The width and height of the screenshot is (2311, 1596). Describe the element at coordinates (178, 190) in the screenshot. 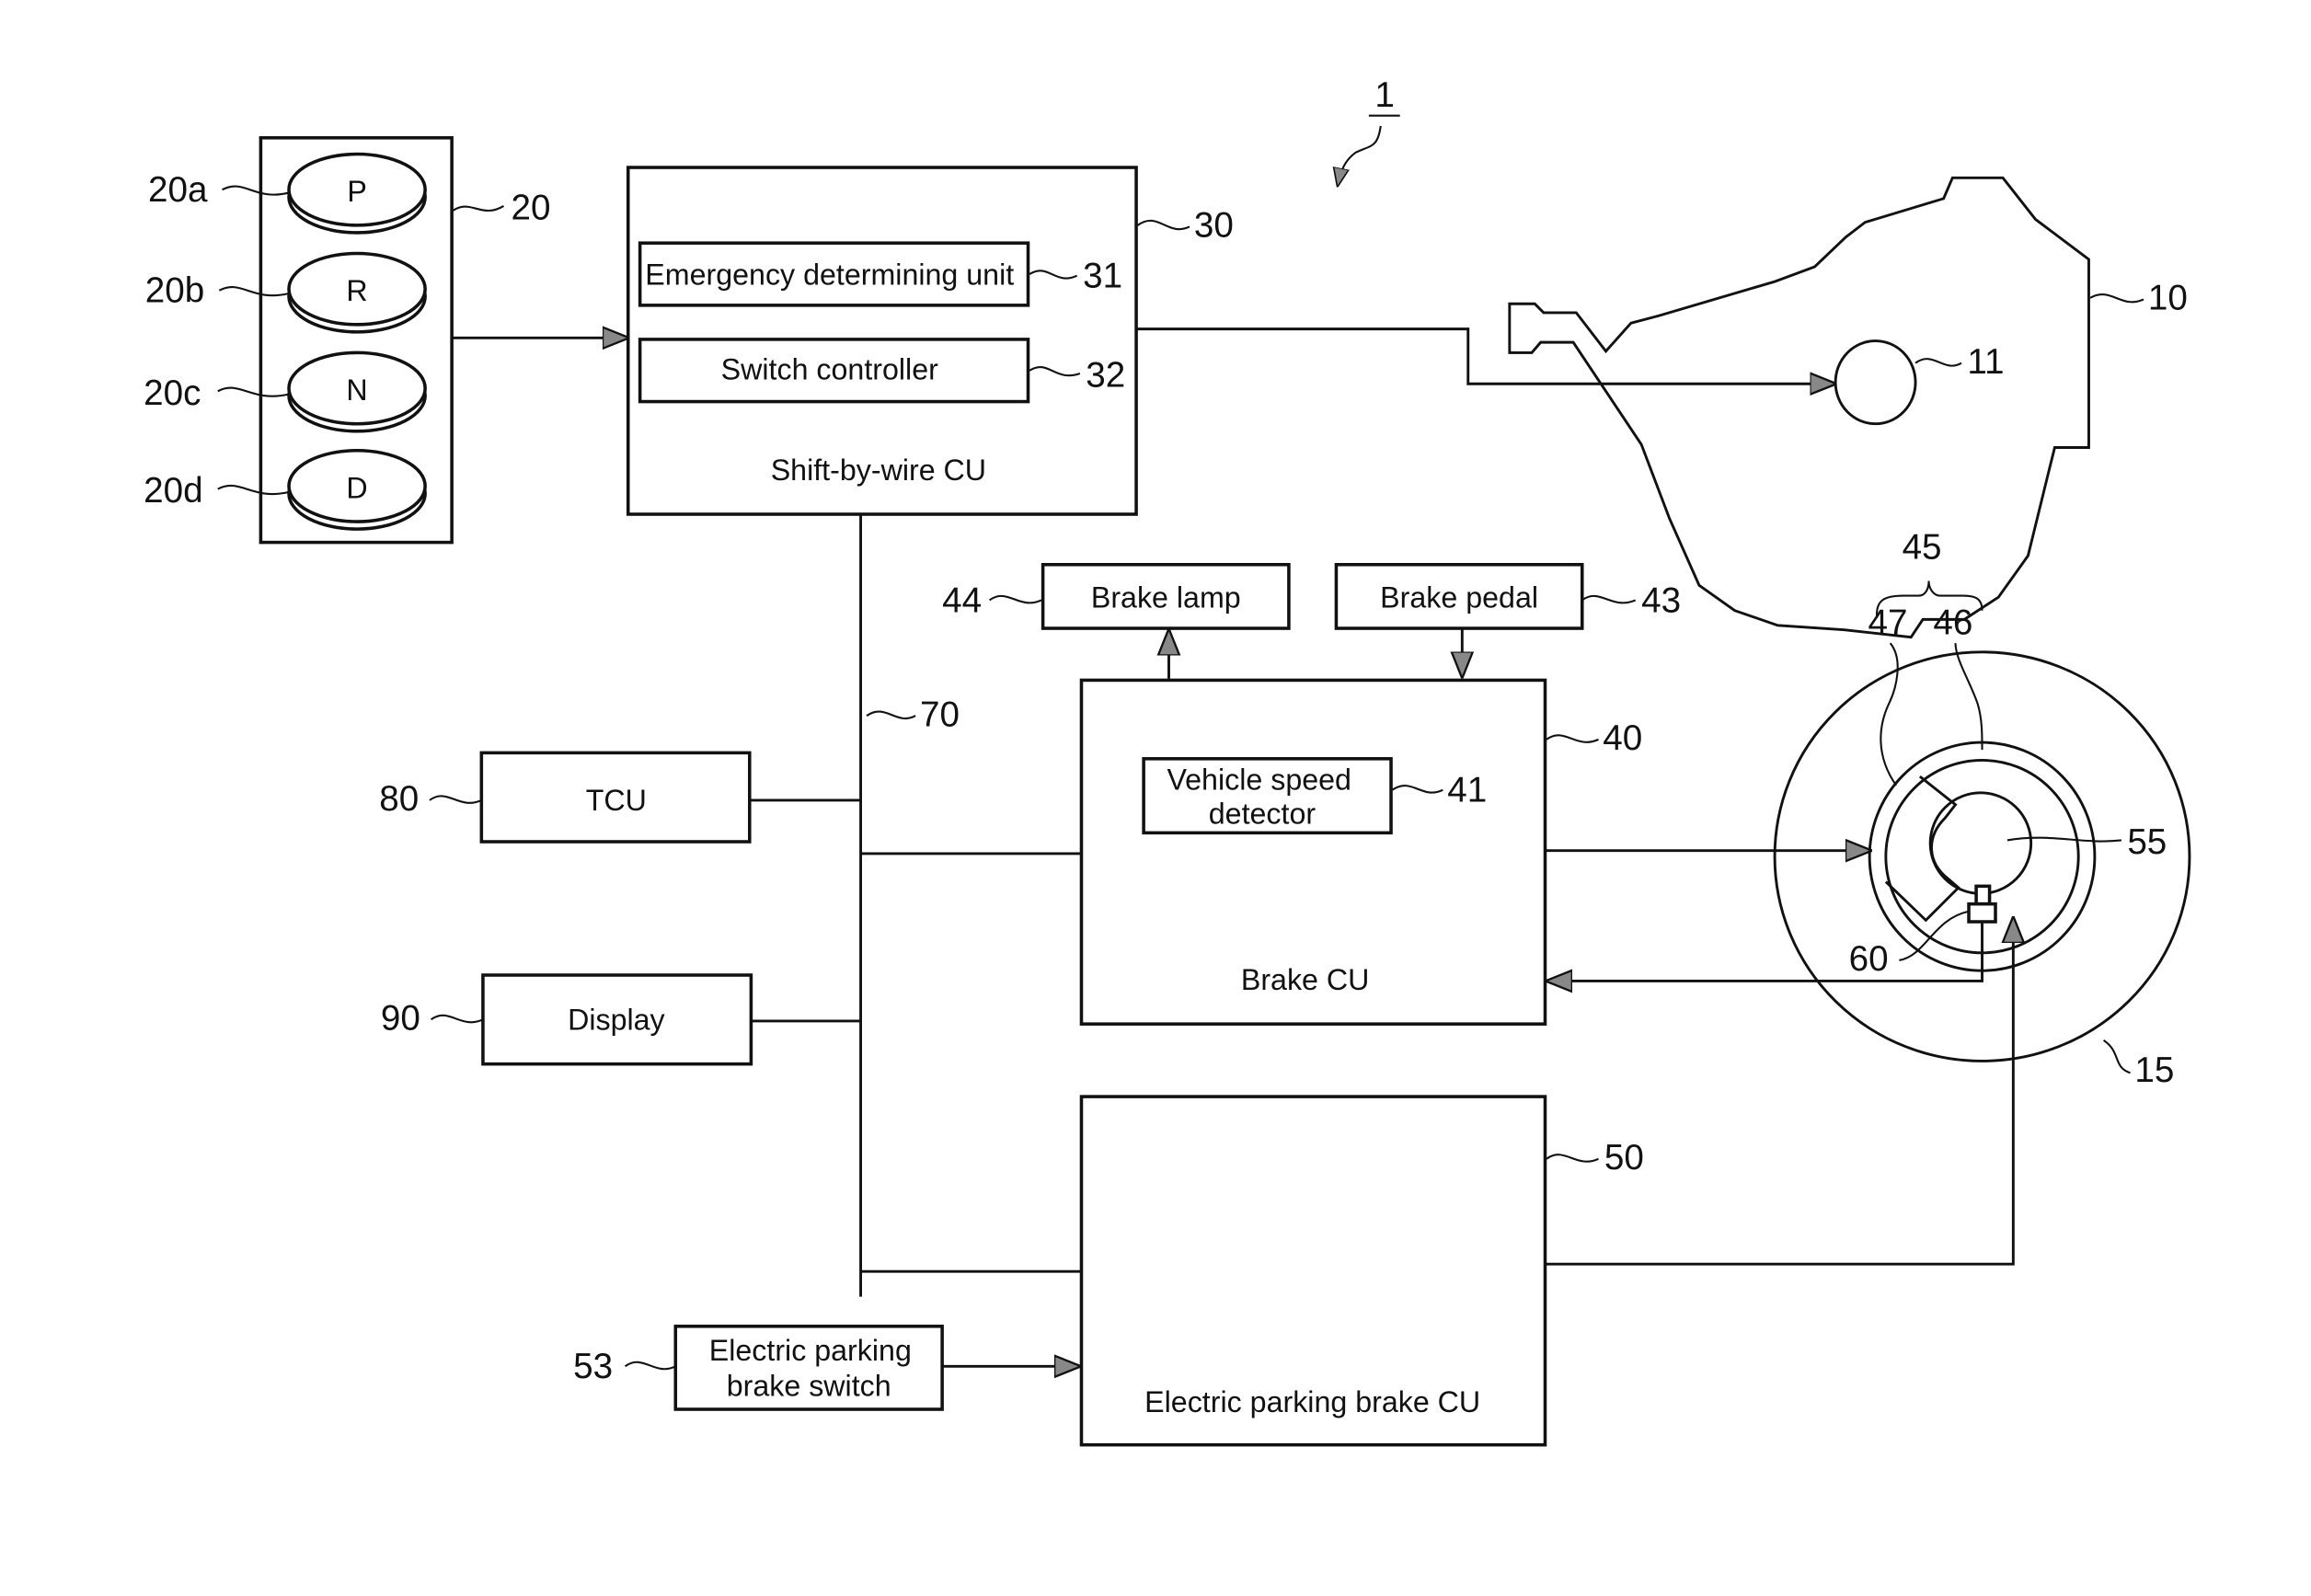

I see `ref-20a: 20a` at that location.